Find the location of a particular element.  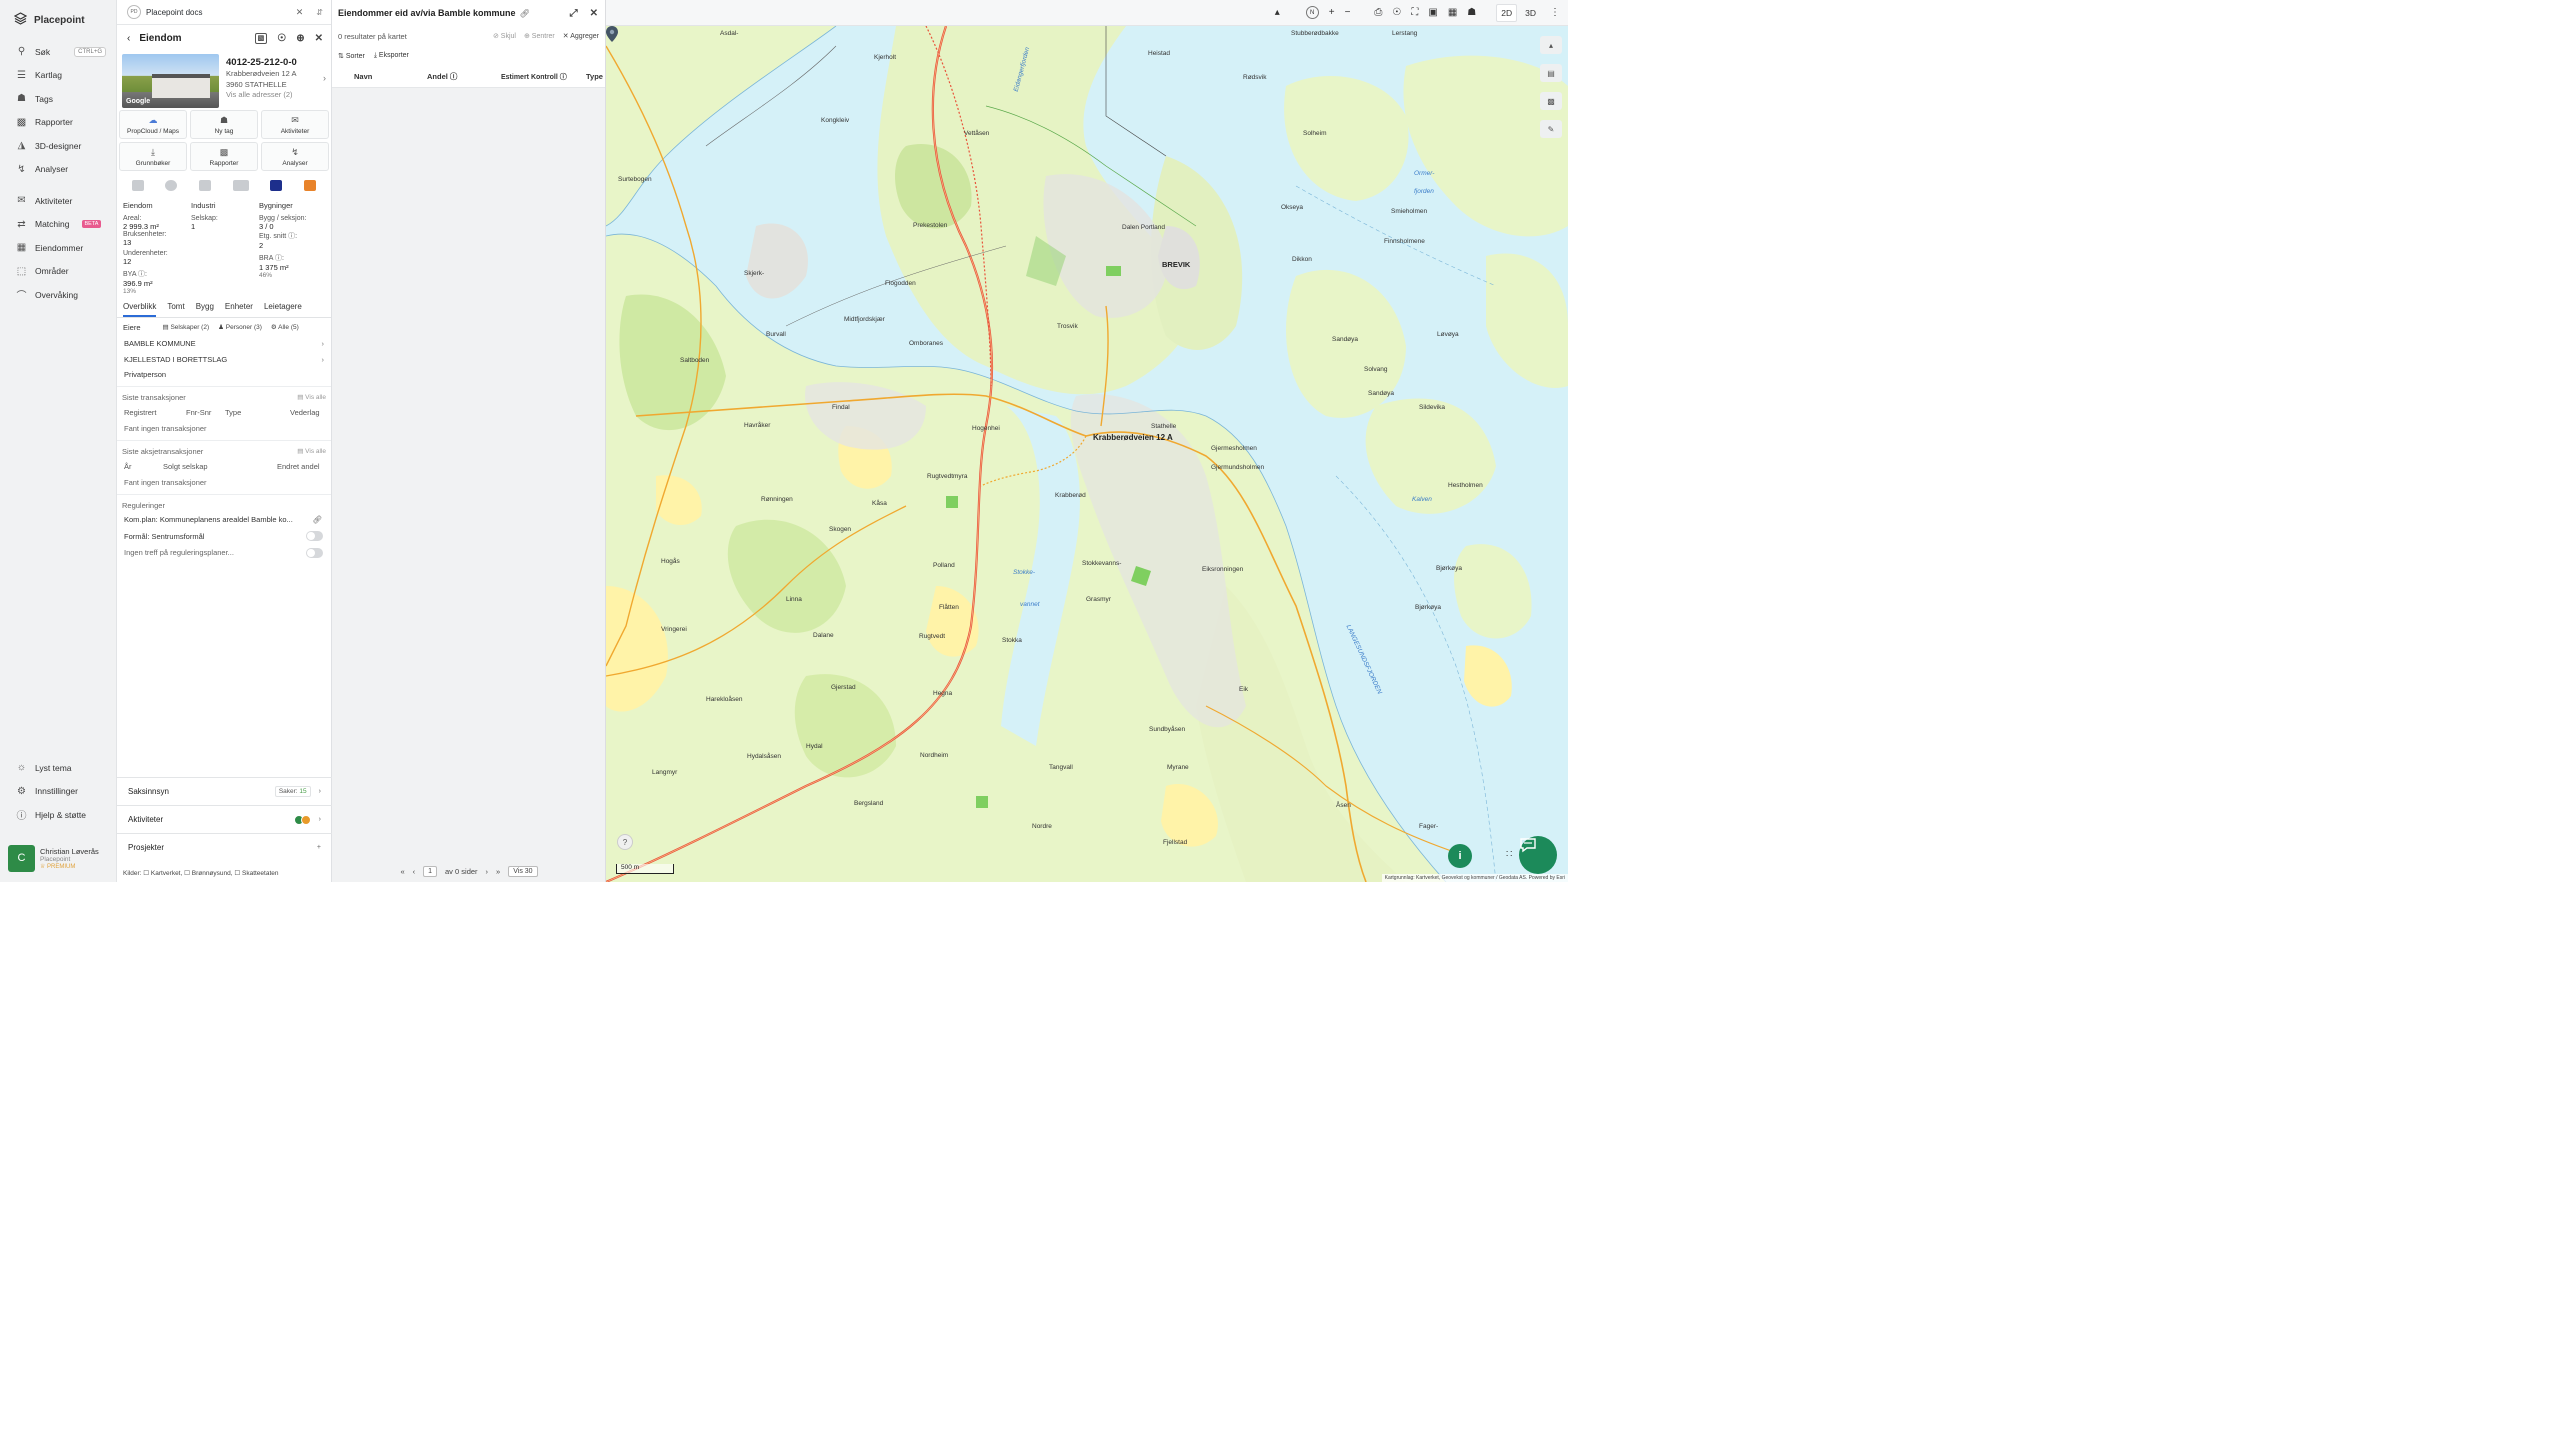

bookmark-icon: ☗ is located at coordinates (1471, 12).